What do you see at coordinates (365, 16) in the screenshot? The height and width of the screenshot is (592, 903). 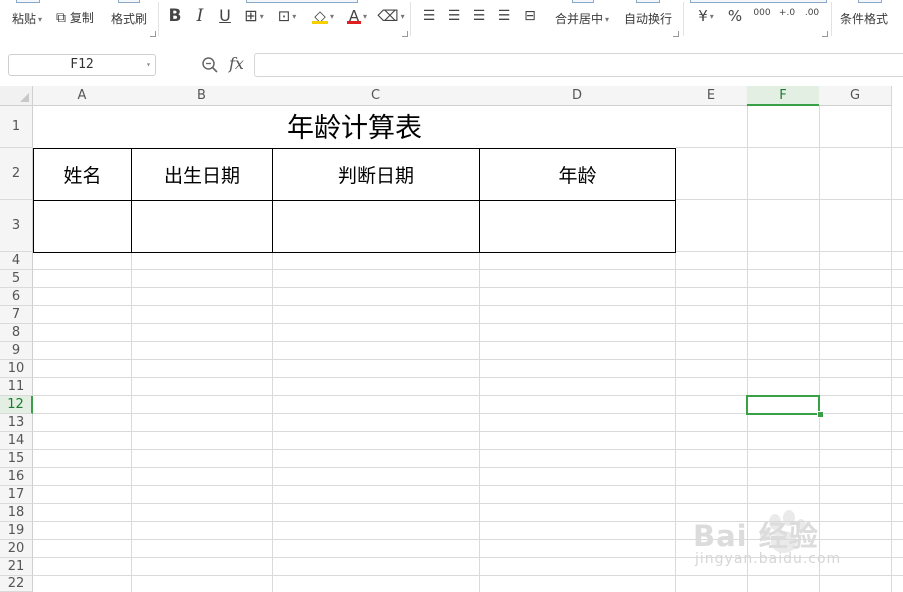 I see `font-color-dropdown-icon: ▾` at bounding box center [365, 16].